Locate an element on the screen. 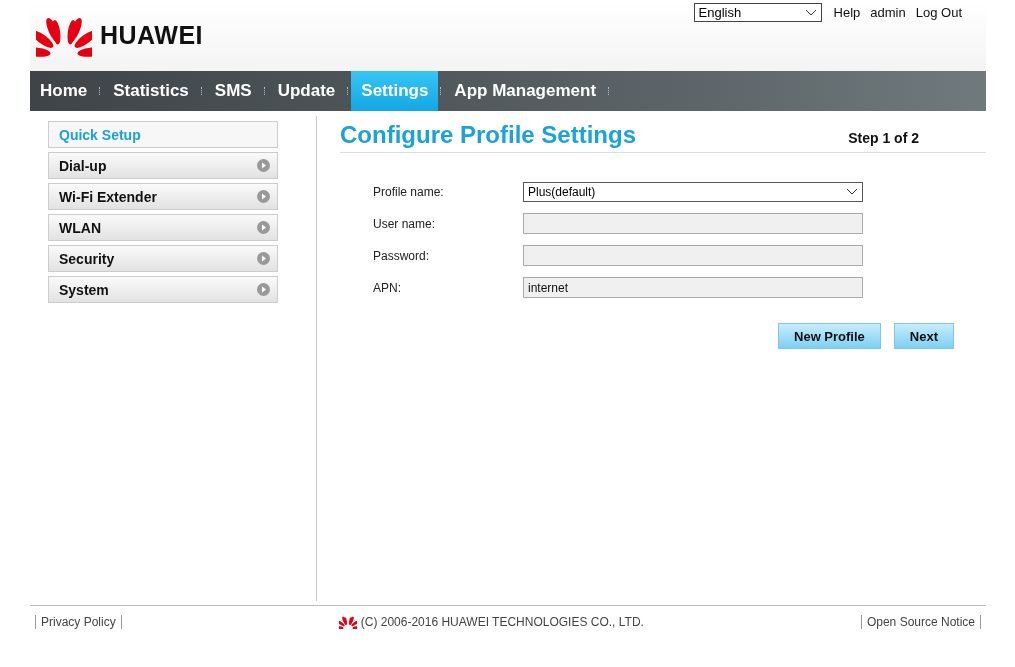  field-label: Password: is located at coordinates (402, 255).